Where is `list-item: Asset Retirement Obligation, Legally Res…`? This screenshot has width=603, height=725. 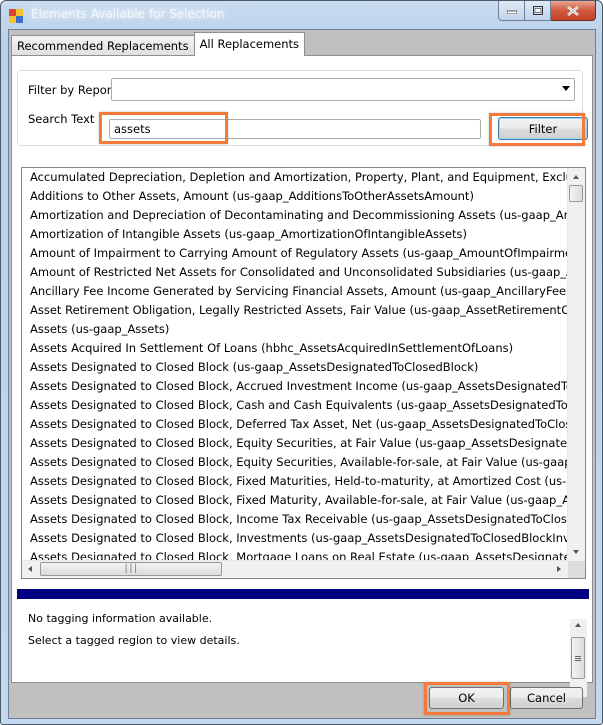 list-item: Asset Retirement Obligation, Legally Res… is located at coordinates (295, 310).